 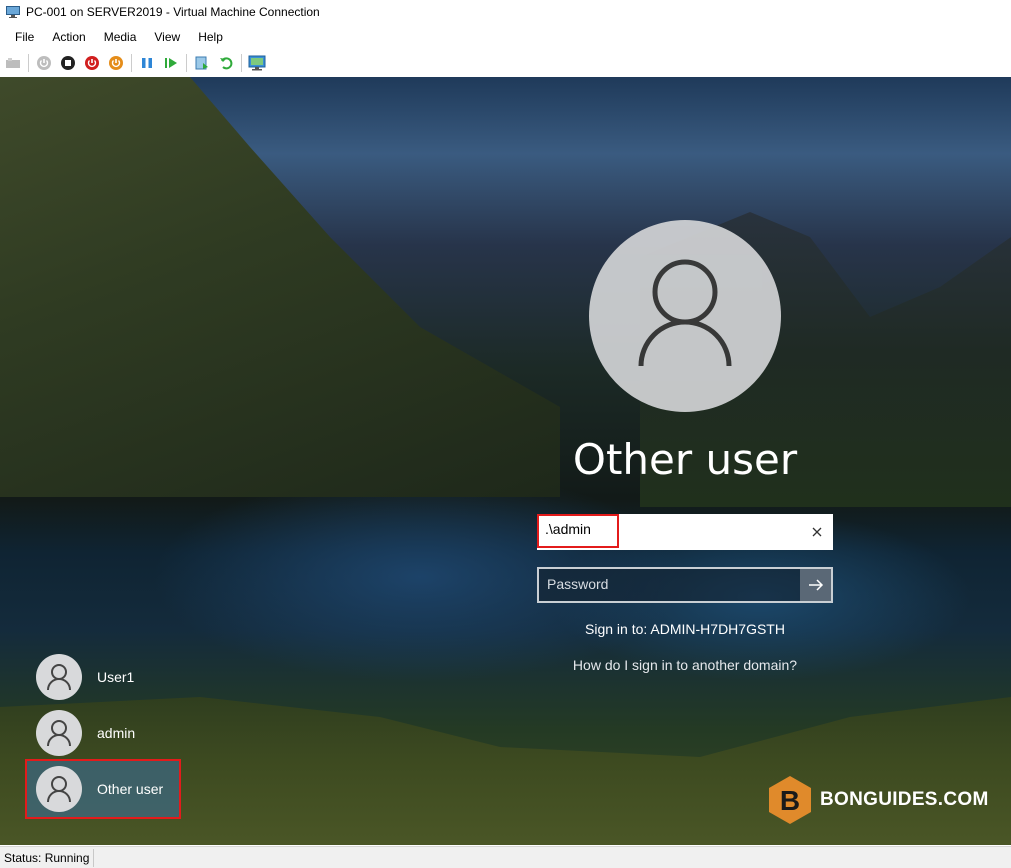 What do you see at coordinates (167, 37) in the screenshot?
I see `menu-view: View` at bounding box center [167, 37].